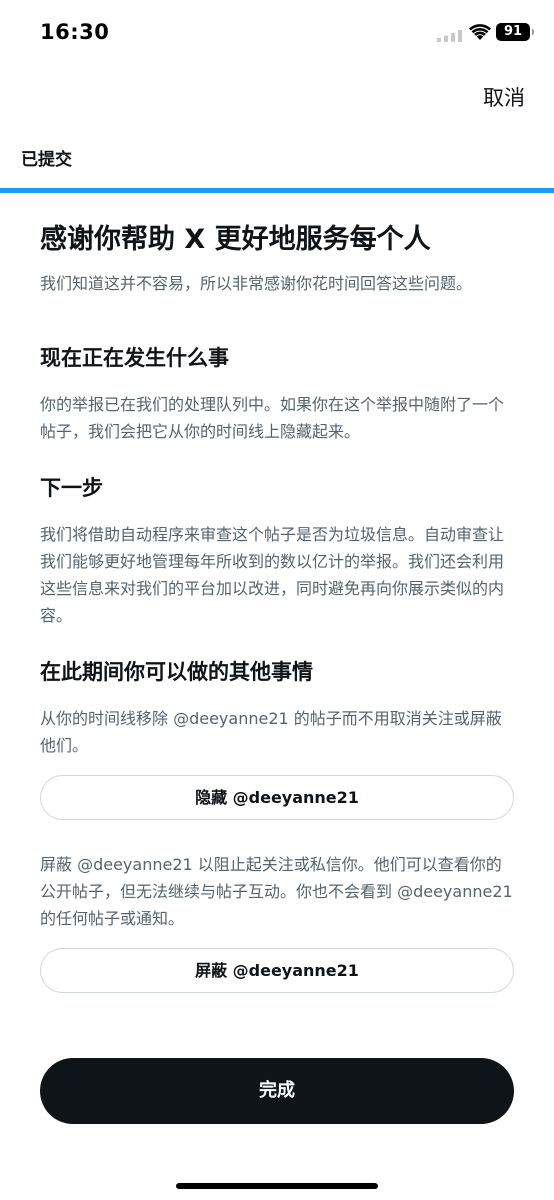 The image size is (554, 1200). I want to click on cancel-button: 取消, so click(504, 97).